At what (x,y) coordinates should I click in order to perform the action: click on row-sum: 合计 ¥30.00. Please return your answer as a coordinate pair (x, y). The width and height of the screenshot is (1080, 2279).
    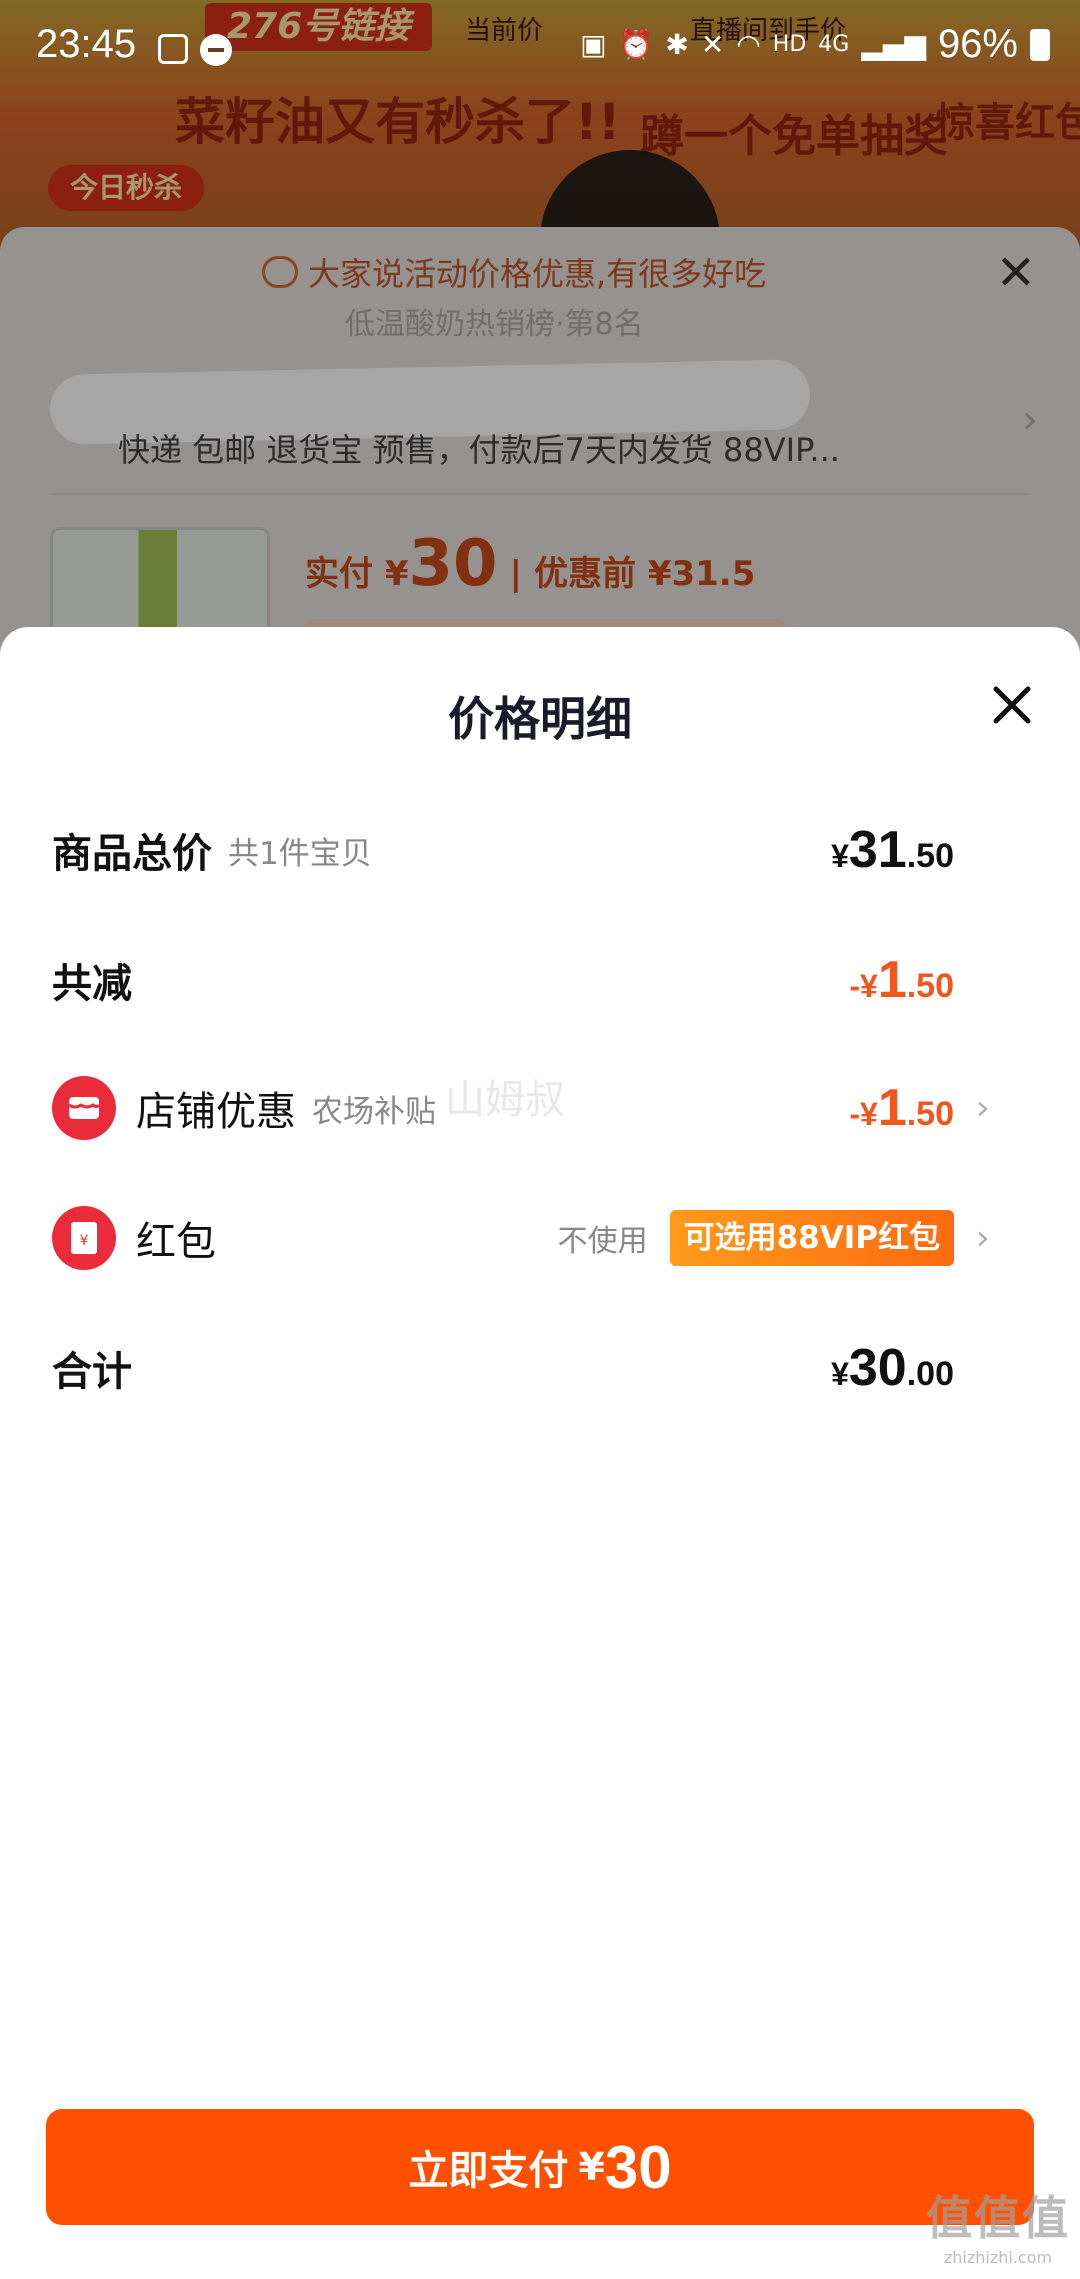
    Looking at the image, I should click on (524, 1368).